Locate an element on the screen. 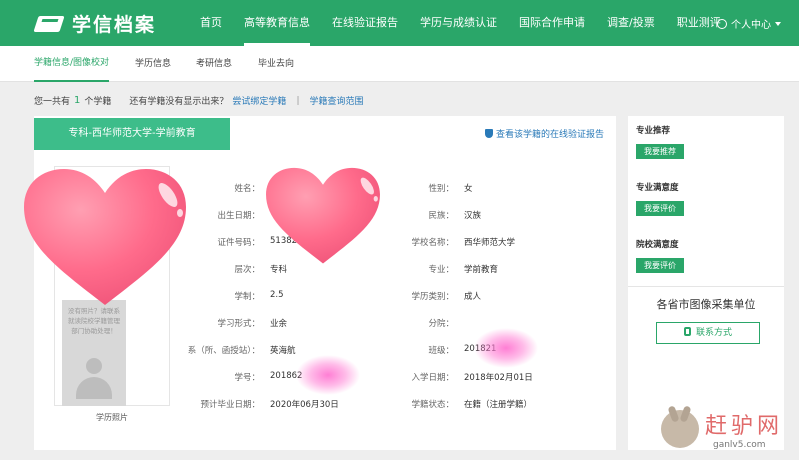 The height and width of the screenshot is (460, 799). bind-record-link: 尝试绑定学籍 is located at coordinates (259, 100).